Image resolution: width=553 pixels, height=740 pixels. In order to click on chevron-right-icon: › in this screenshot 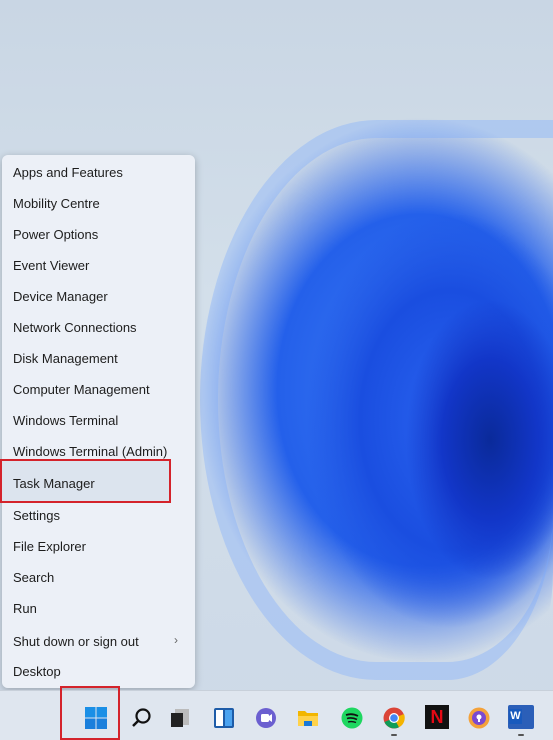, I will do `click(176, 640)`.